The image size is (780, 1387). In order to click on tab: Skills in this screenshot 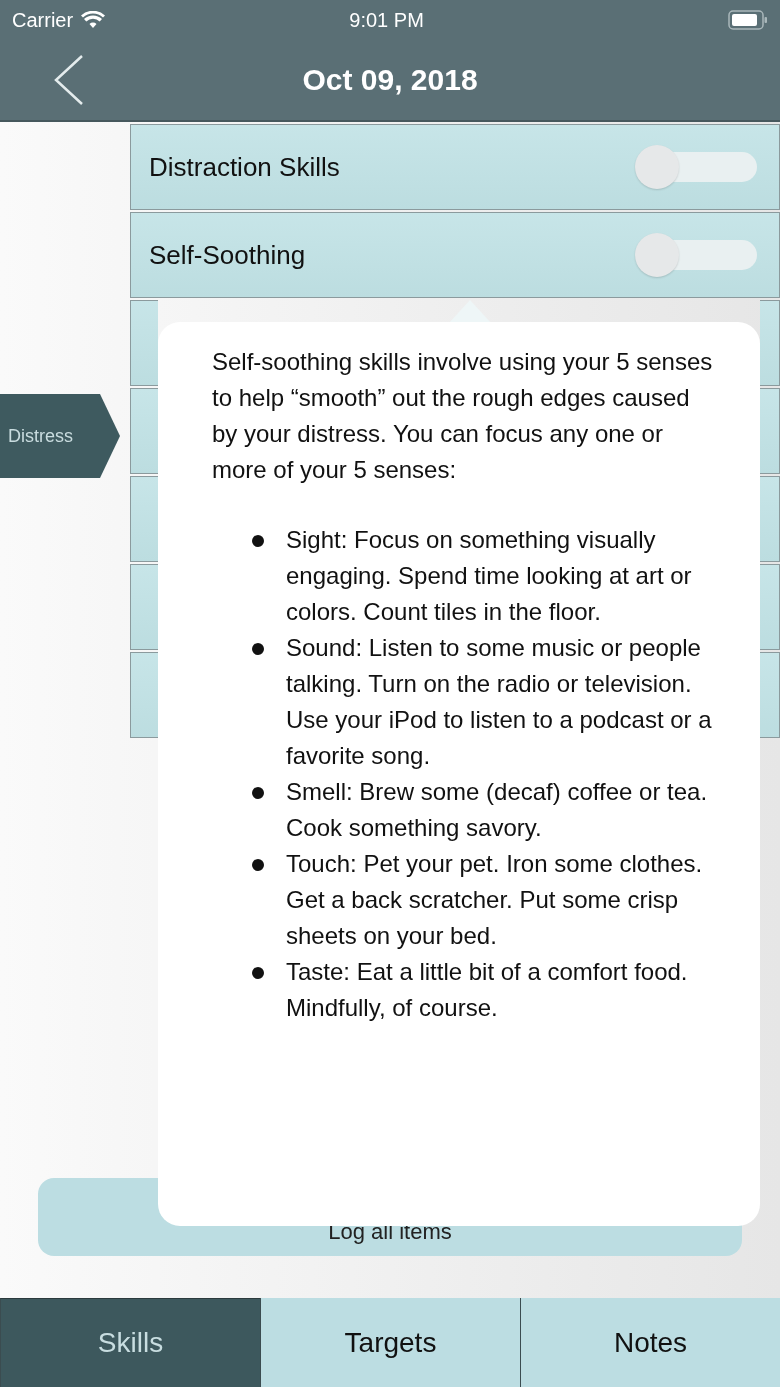, I will do `click(130, 1342)`.